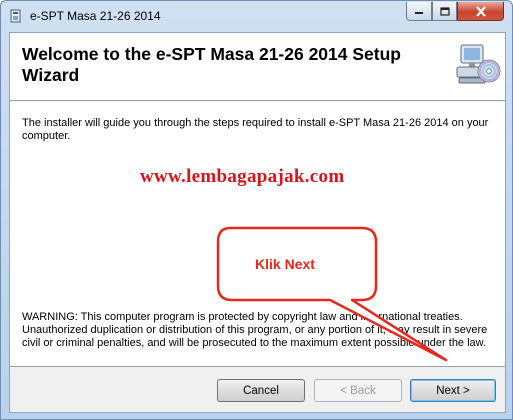 The width and height of the screenshot is (513, 420). I want to click on title-bar: e-SPT Masa 21-26 2014, so click(256, 16).